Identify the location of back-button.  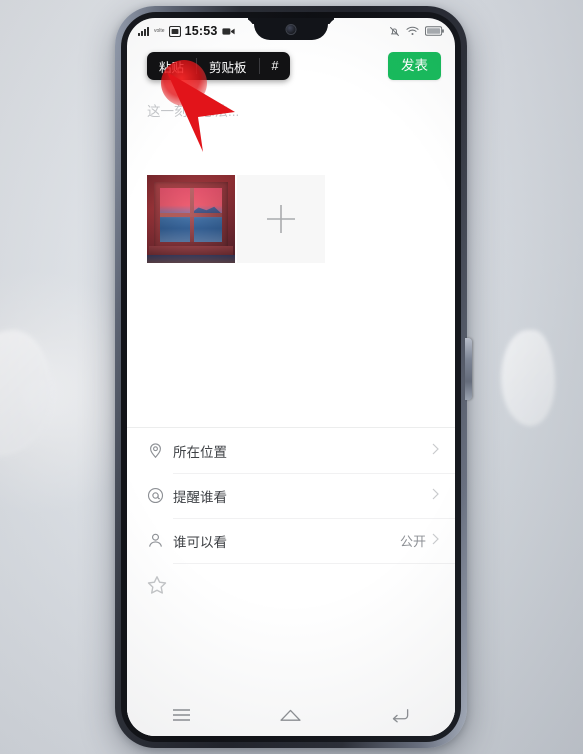
(400, 715).